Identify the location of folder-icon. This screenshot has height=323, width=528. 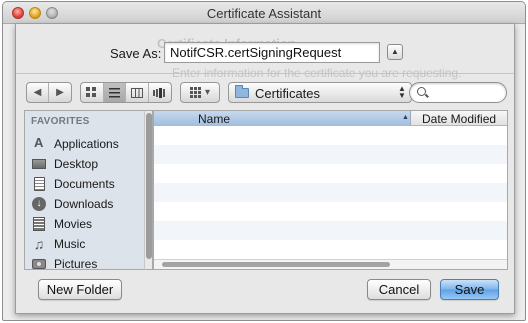
(242, 91).